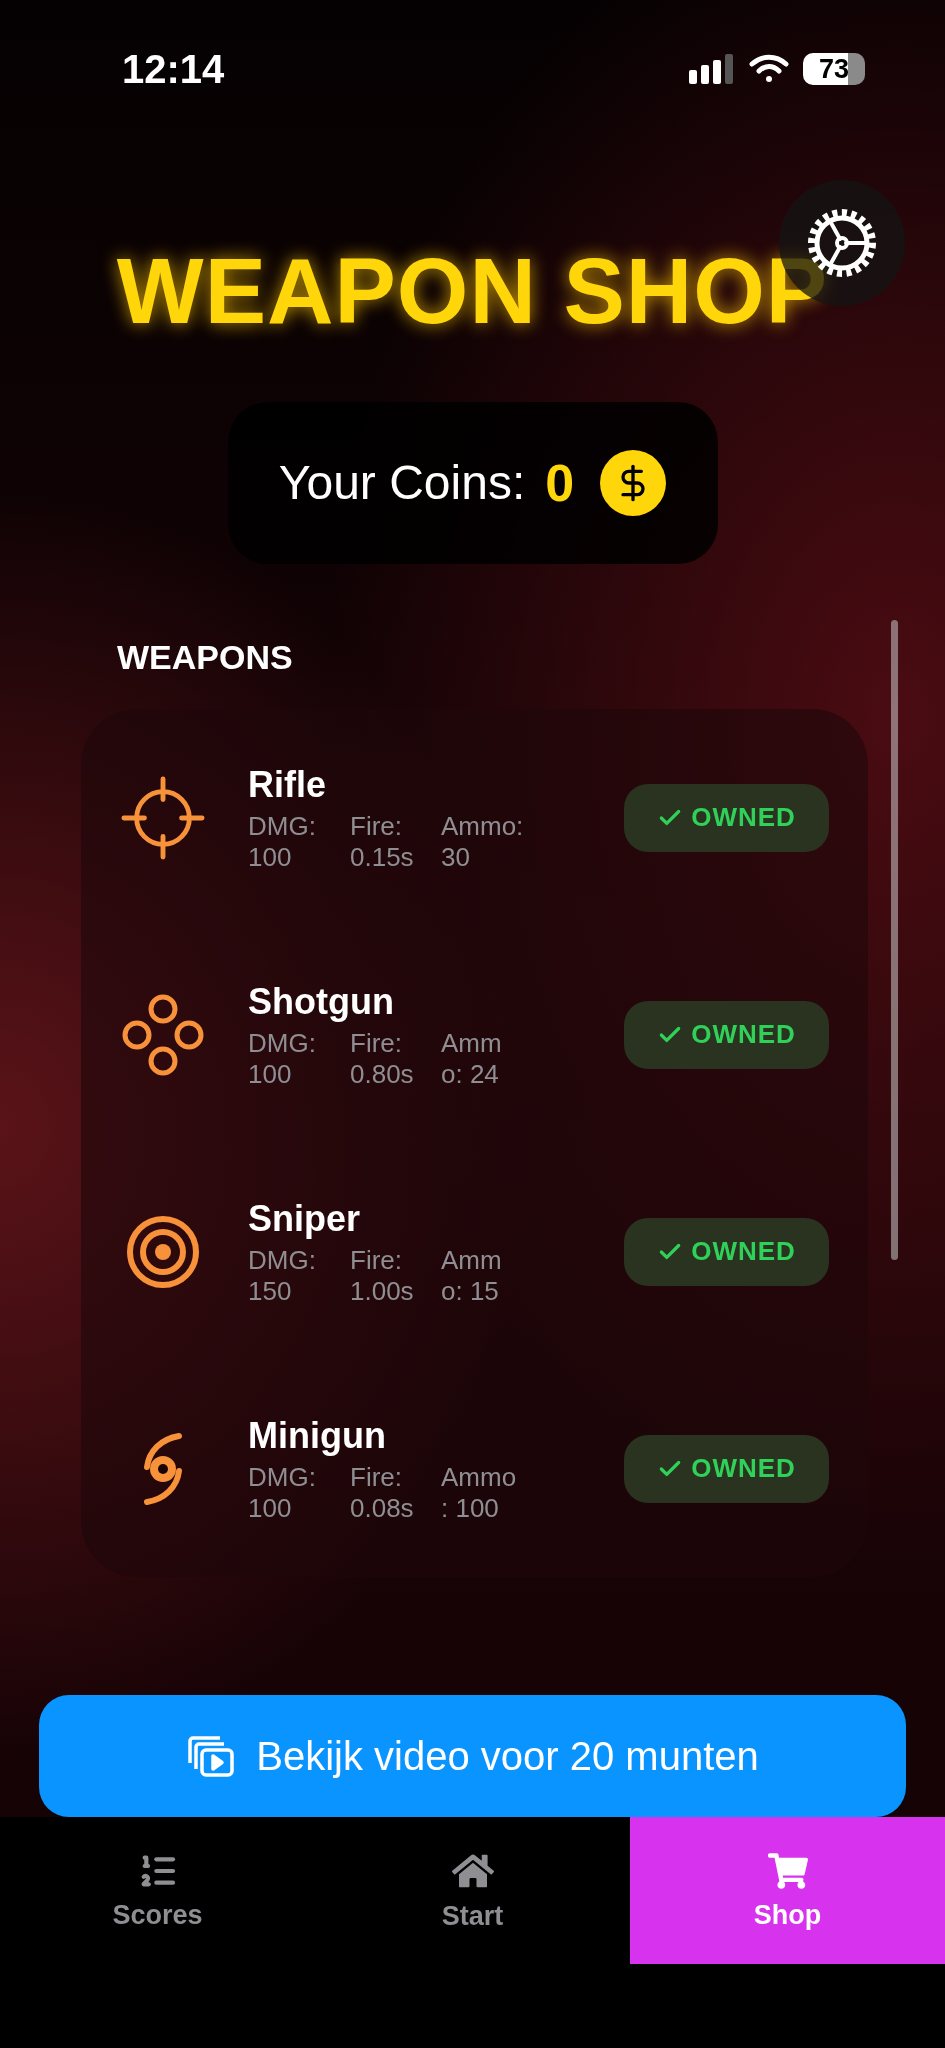 The width and height of the screenshot is (945, 2048). I want to click on stat-value: o: 24, so click(470, 1074).